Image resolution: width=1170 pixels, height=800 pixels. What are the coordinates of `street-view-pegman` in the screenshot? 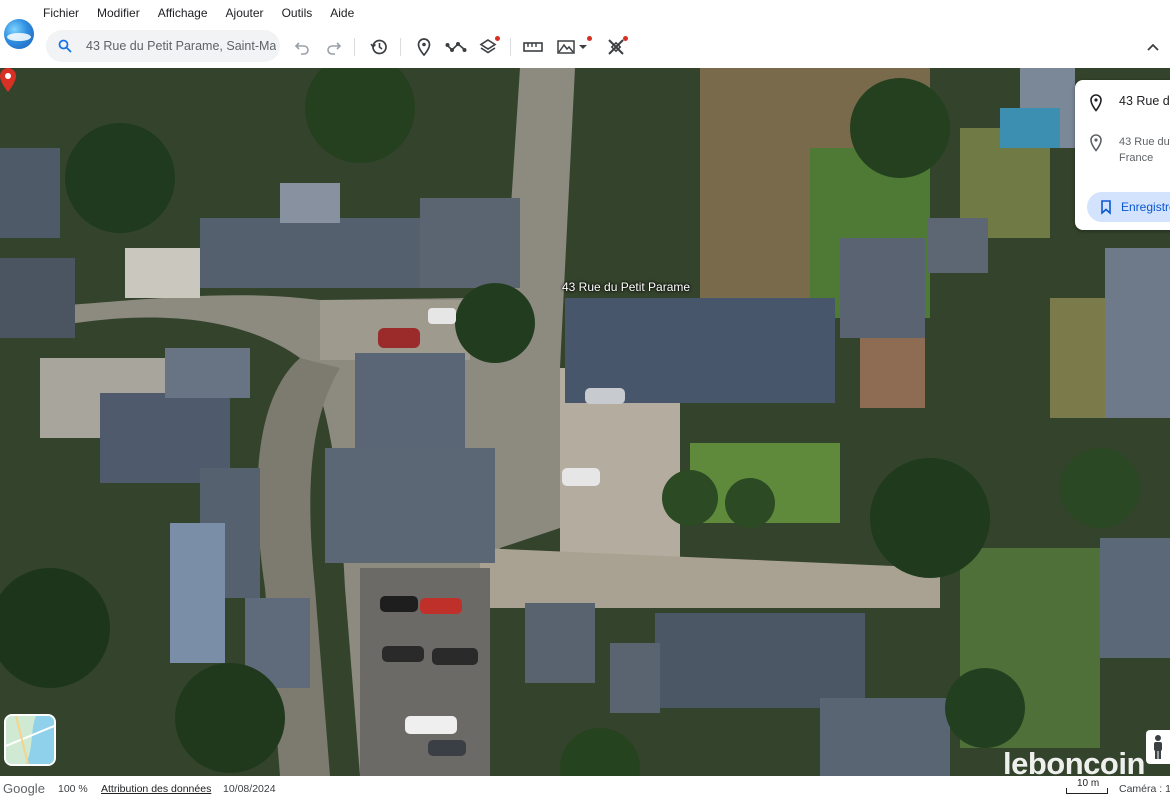 It's located at (1158, 747).